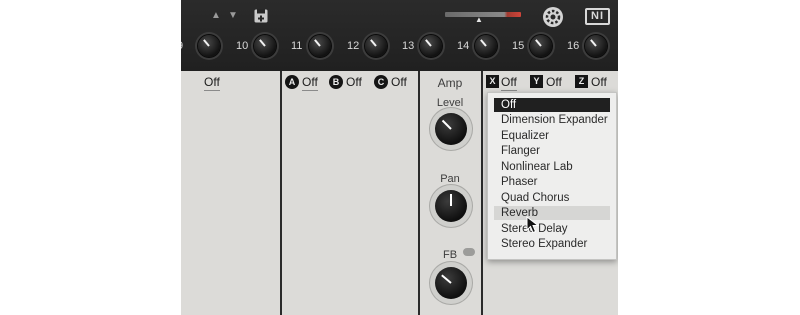  Describe the element at coordinates (399, 82) in the screenshot. I see `slot-c-selector: Off` at that location.